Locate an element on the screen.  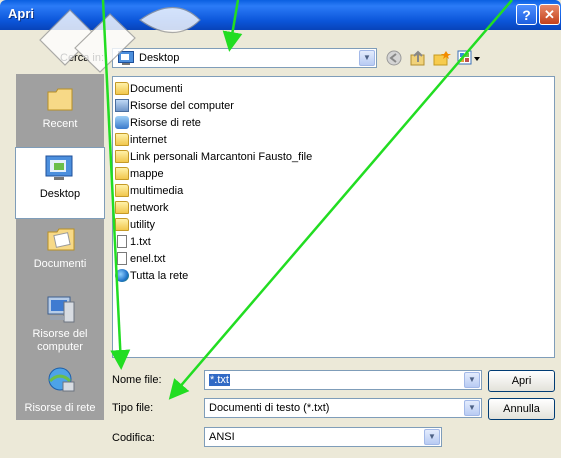
window-title: Apri is located at coordinates (21, 13).